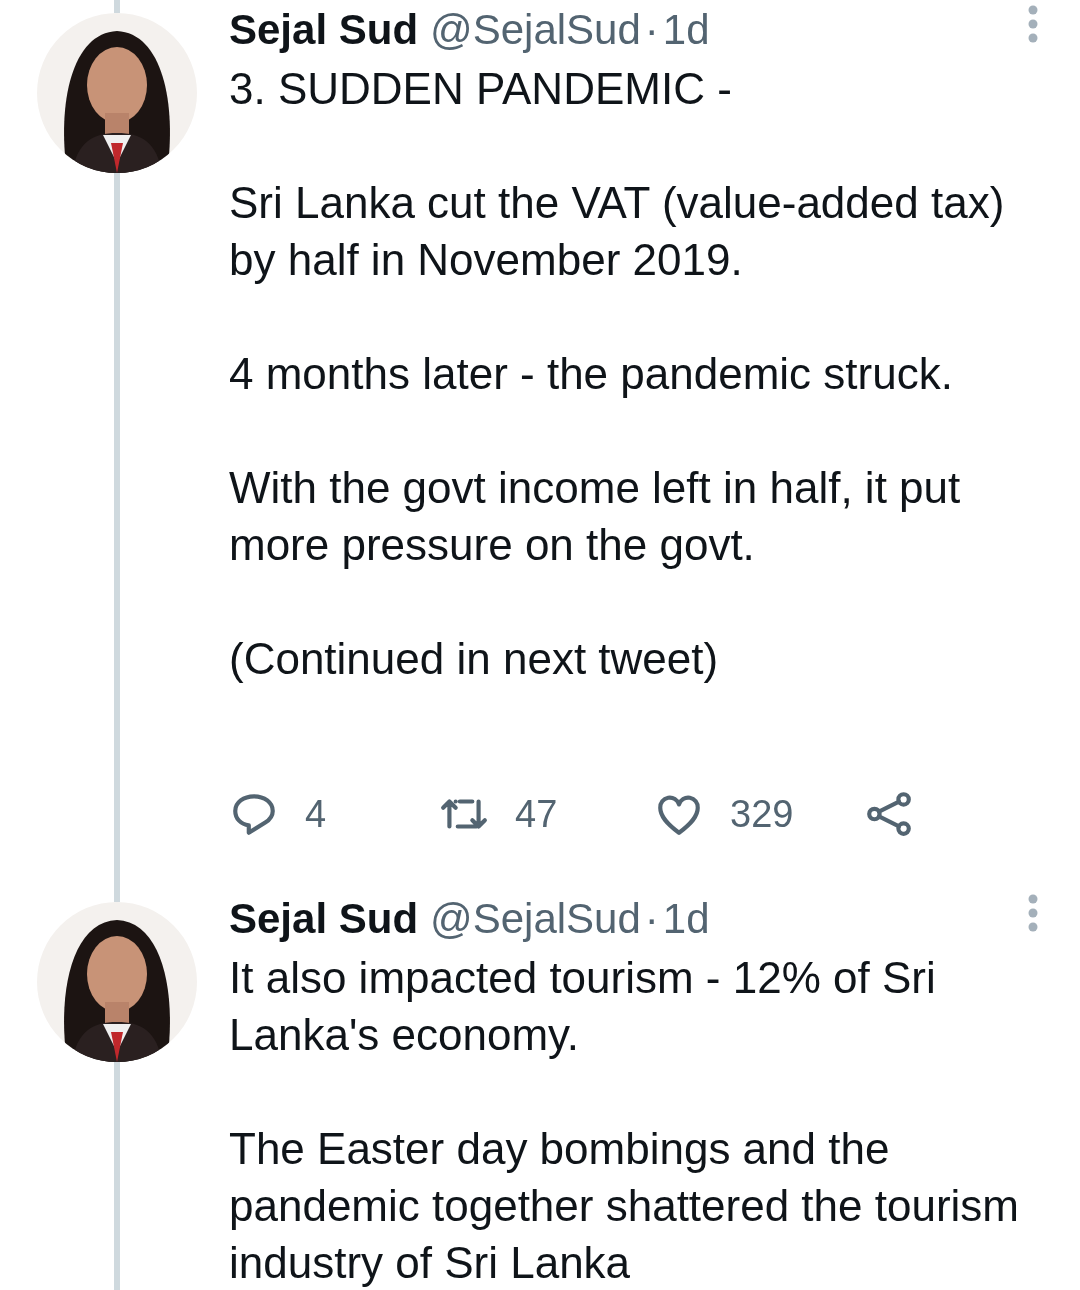 The image size is (1080, 1290). What do you see at coordinates (474, 659) in the screenshot?
I see `tweet-text: (Continued in next tweet)` at bounding box center [474, 659].